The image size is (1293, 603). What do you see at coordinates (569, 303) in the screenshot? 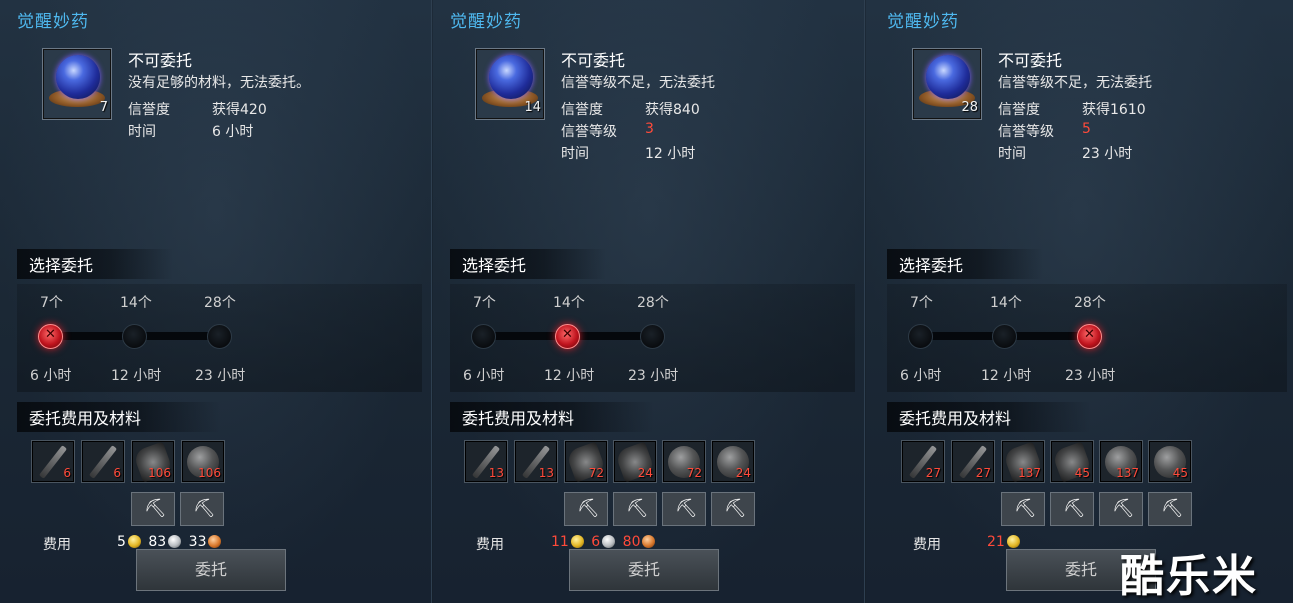
I see `option-qty: 14个` at bounding box center [569, 303].